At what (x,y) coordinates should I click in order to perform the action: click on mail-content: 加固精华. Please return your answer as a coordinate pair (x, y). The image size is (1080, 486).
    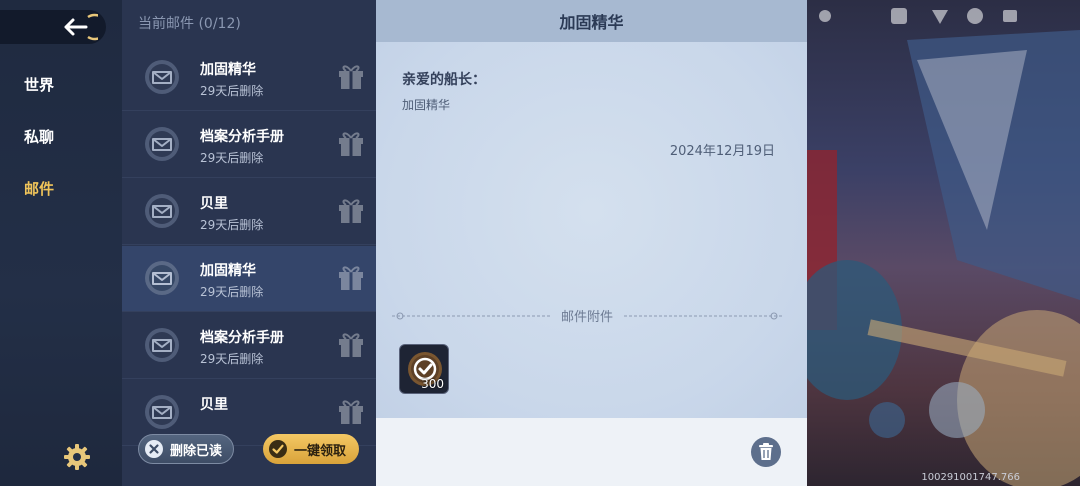
    Looking at the image, I should click on (426, 105).